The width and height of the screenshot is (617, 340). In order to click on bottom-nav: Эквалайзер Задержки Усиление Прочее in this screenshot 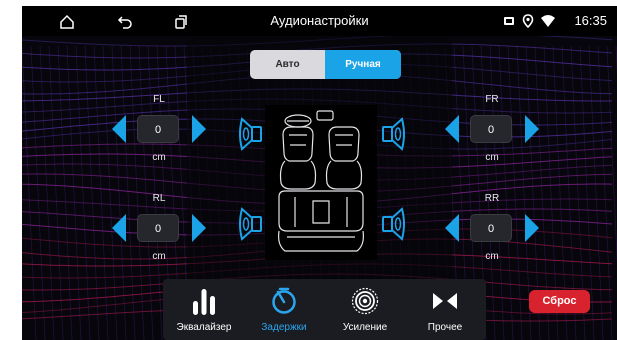, I will do `click(324, 309)`.